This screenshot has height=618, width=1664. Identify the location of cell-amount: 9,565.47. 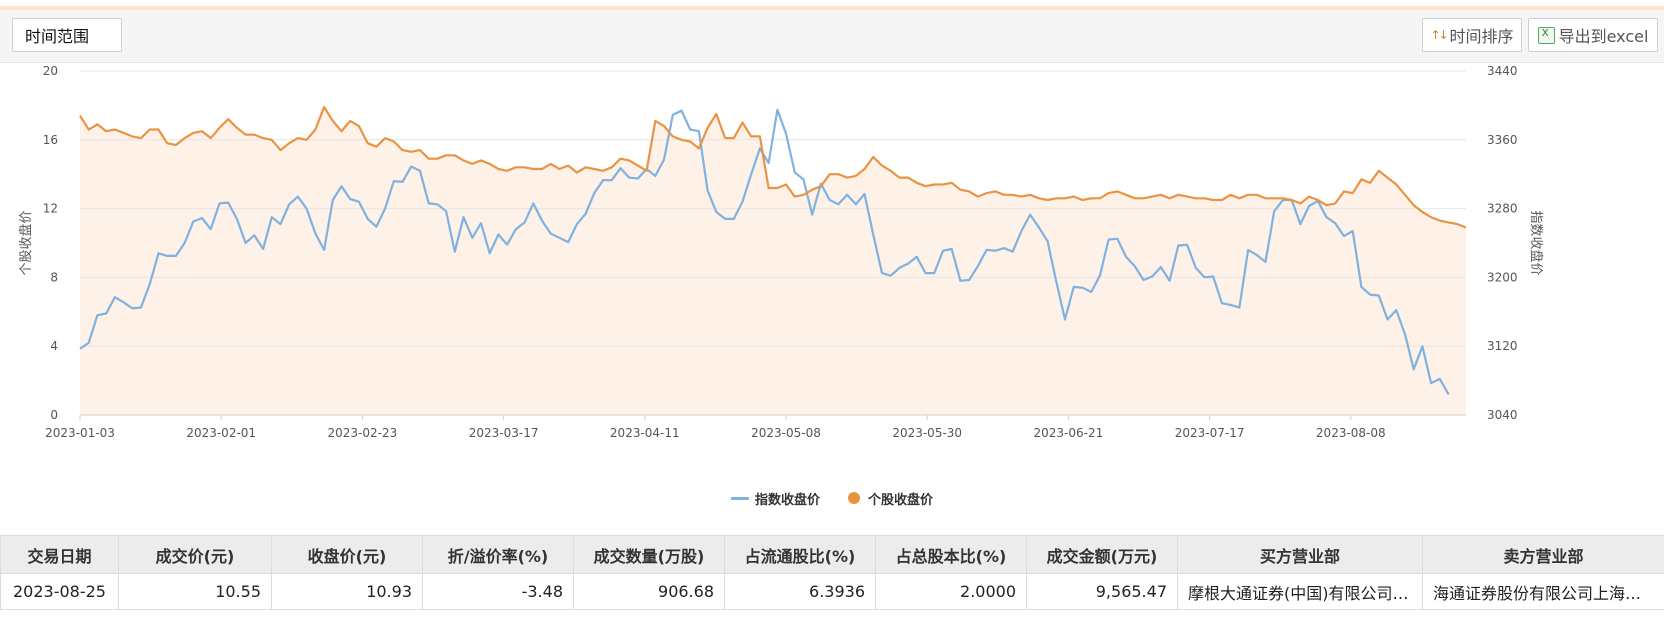
(1102, 591).